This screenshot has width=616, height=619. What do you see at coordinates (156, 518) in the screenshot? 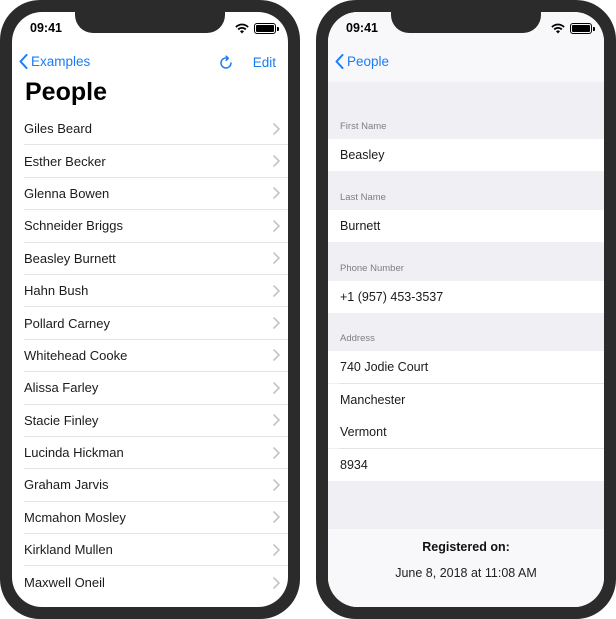
I see `list-item: Mcmahon Mosley` at bounding box center [156, 518].